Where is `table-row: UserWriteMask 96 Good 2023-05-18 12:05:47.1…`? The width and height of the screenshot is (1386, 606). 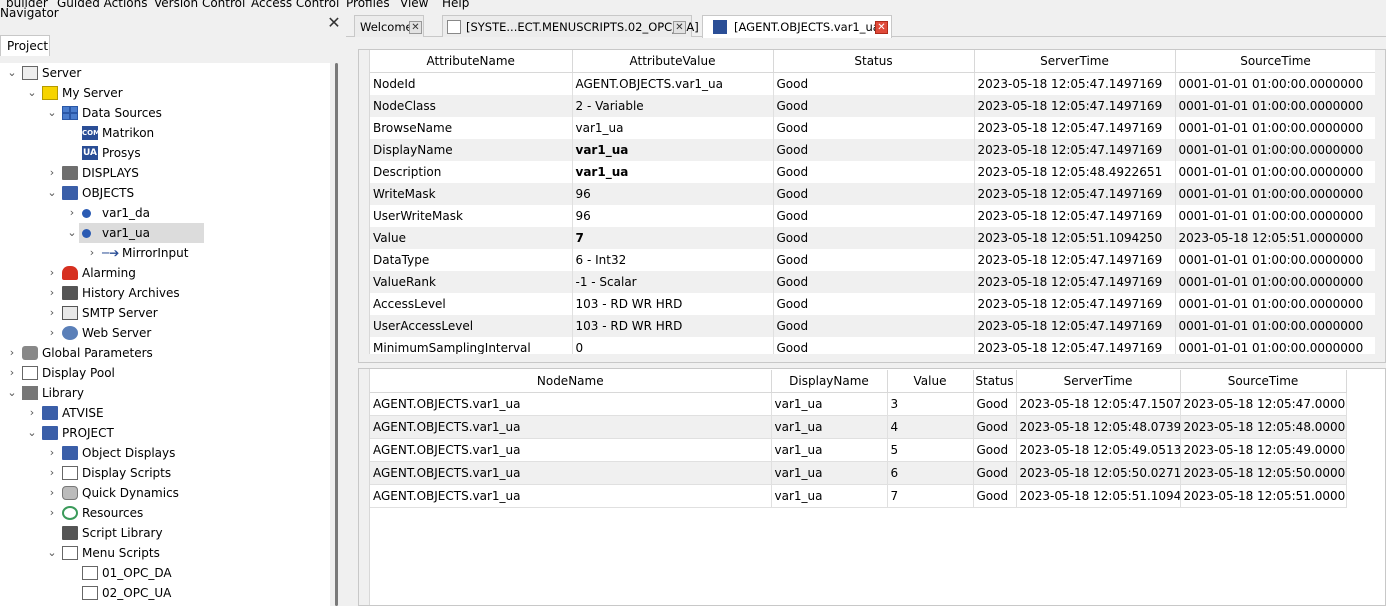
table-row: UserWriteMask 96 Good 2023-05-18 12:05:47.1… is located at coordinates (873, 216).